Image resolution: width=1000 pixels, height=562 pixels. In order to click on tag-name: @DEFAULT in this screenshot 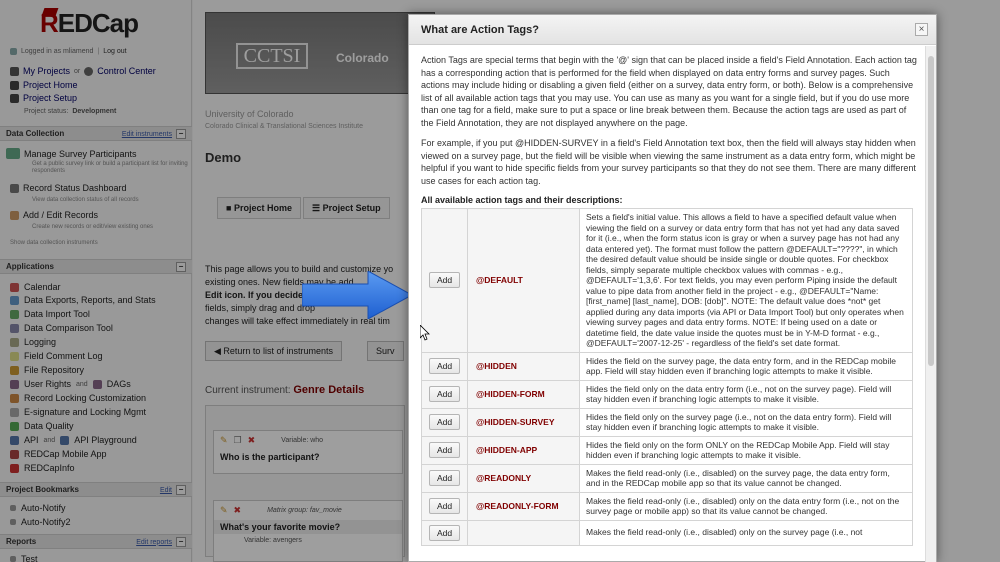, I will do `click(523, 280)`.